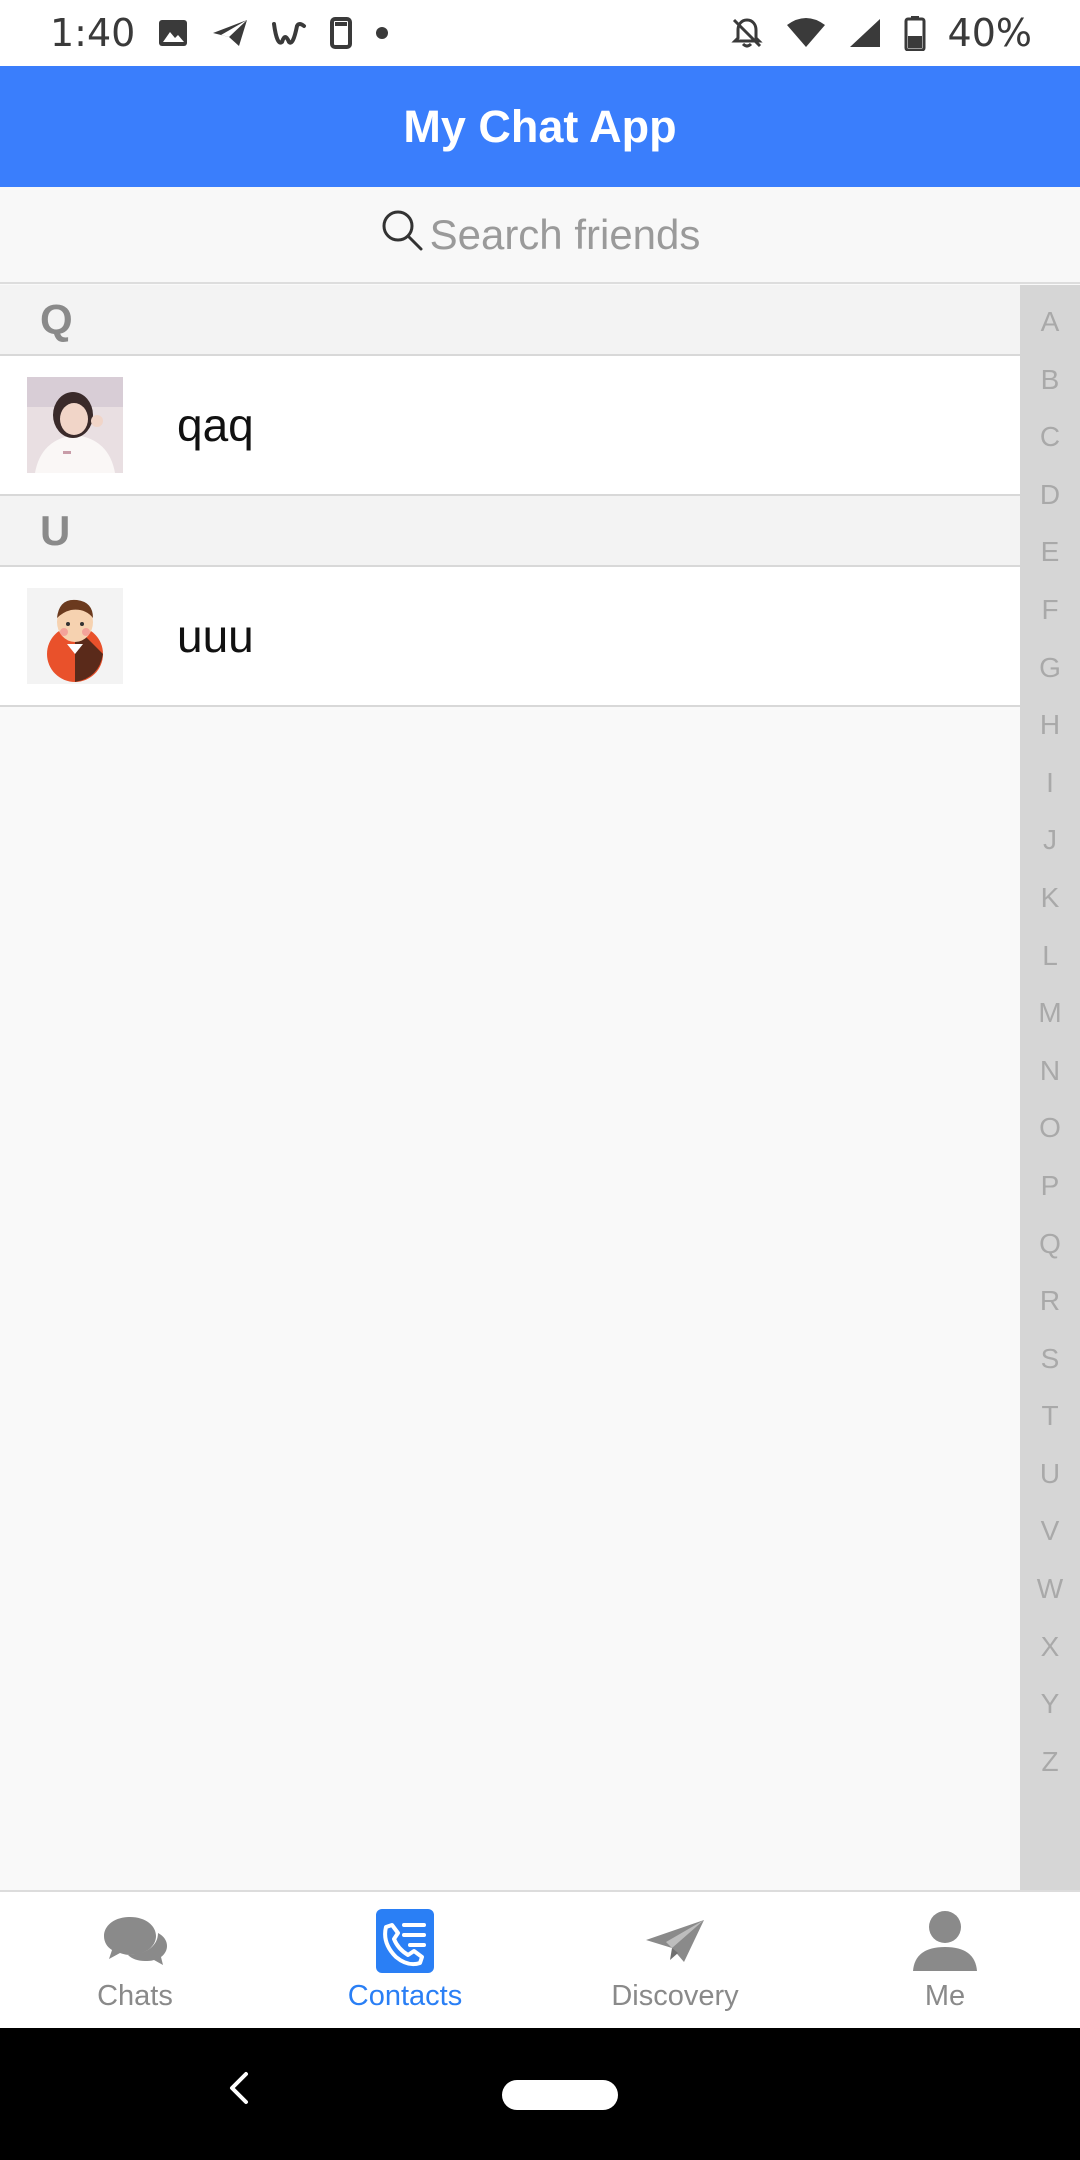  Describe the element at coordinates (1050, 728) in the screenshot. I see `index-letter-h: H` at that location.